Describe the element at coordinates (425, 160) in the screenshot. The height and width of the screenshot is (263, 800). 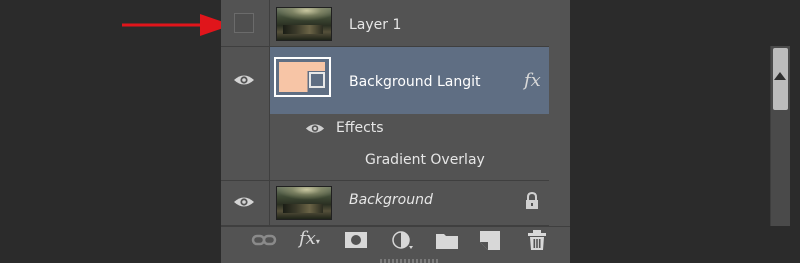
I see `effect-item-label: Gradient Overlay` at that location.